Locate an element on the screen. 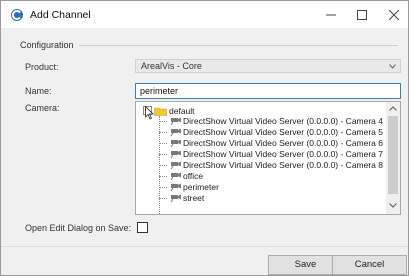  folder-icon is located at coordinates (160, 111).